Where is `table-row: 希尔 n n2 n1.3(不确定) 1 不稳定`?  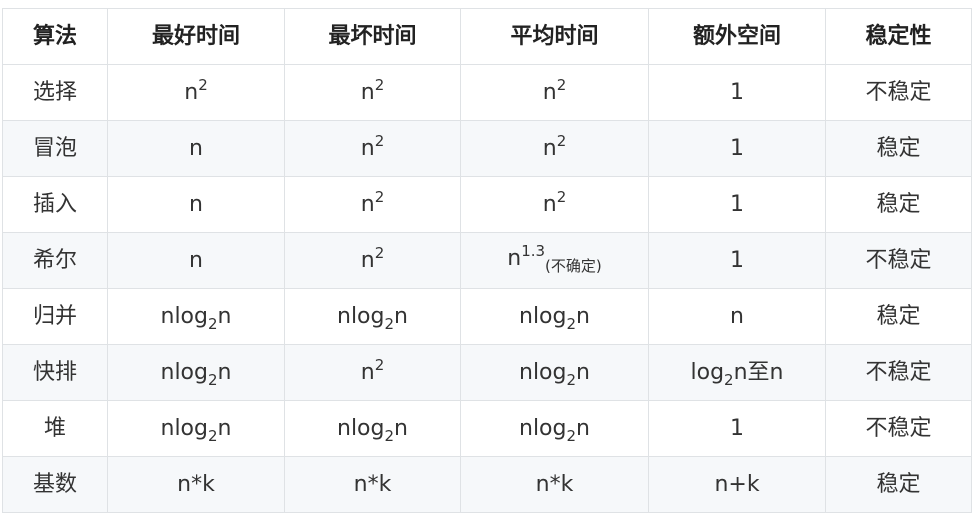 table-row: 希尔 n n2 n1.3(不确定) 1 不稳定 is located at coordinates (487, 260).